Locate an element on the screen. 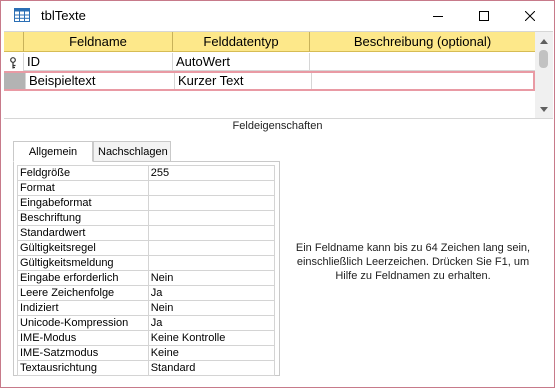  scroll-down-icon is located at coordinates (544, 109).